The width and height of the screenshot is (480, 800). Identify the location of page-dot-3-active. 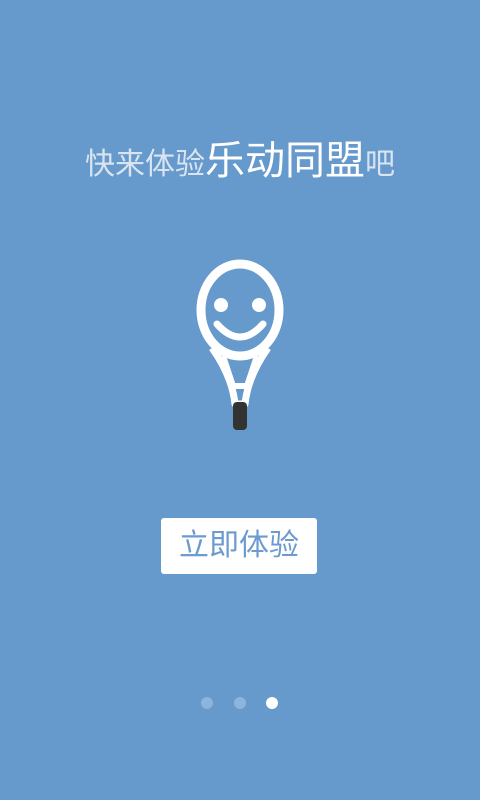
(272, 703).